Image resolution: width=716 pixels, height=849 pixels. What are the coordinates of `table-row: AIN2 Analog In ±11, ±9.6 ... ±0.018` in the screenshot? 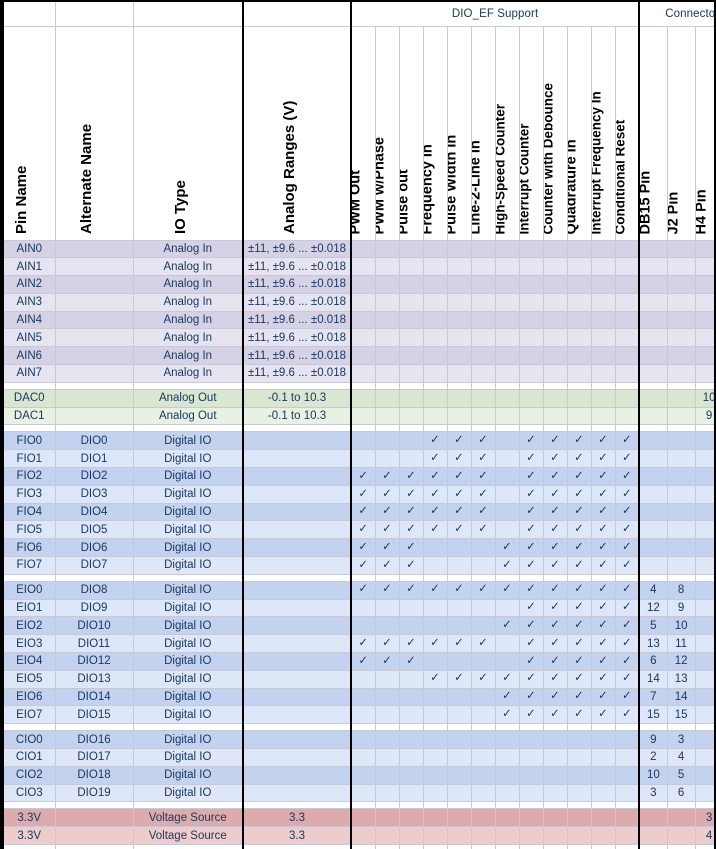 It's located at (358, 284).